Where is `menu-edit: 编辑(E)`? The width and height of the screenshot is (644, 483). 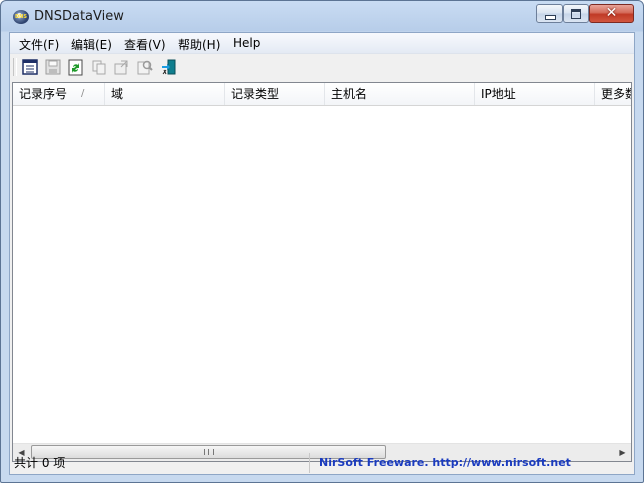
menu-edit: 编辑(E) is located at coordinates (91, 44).